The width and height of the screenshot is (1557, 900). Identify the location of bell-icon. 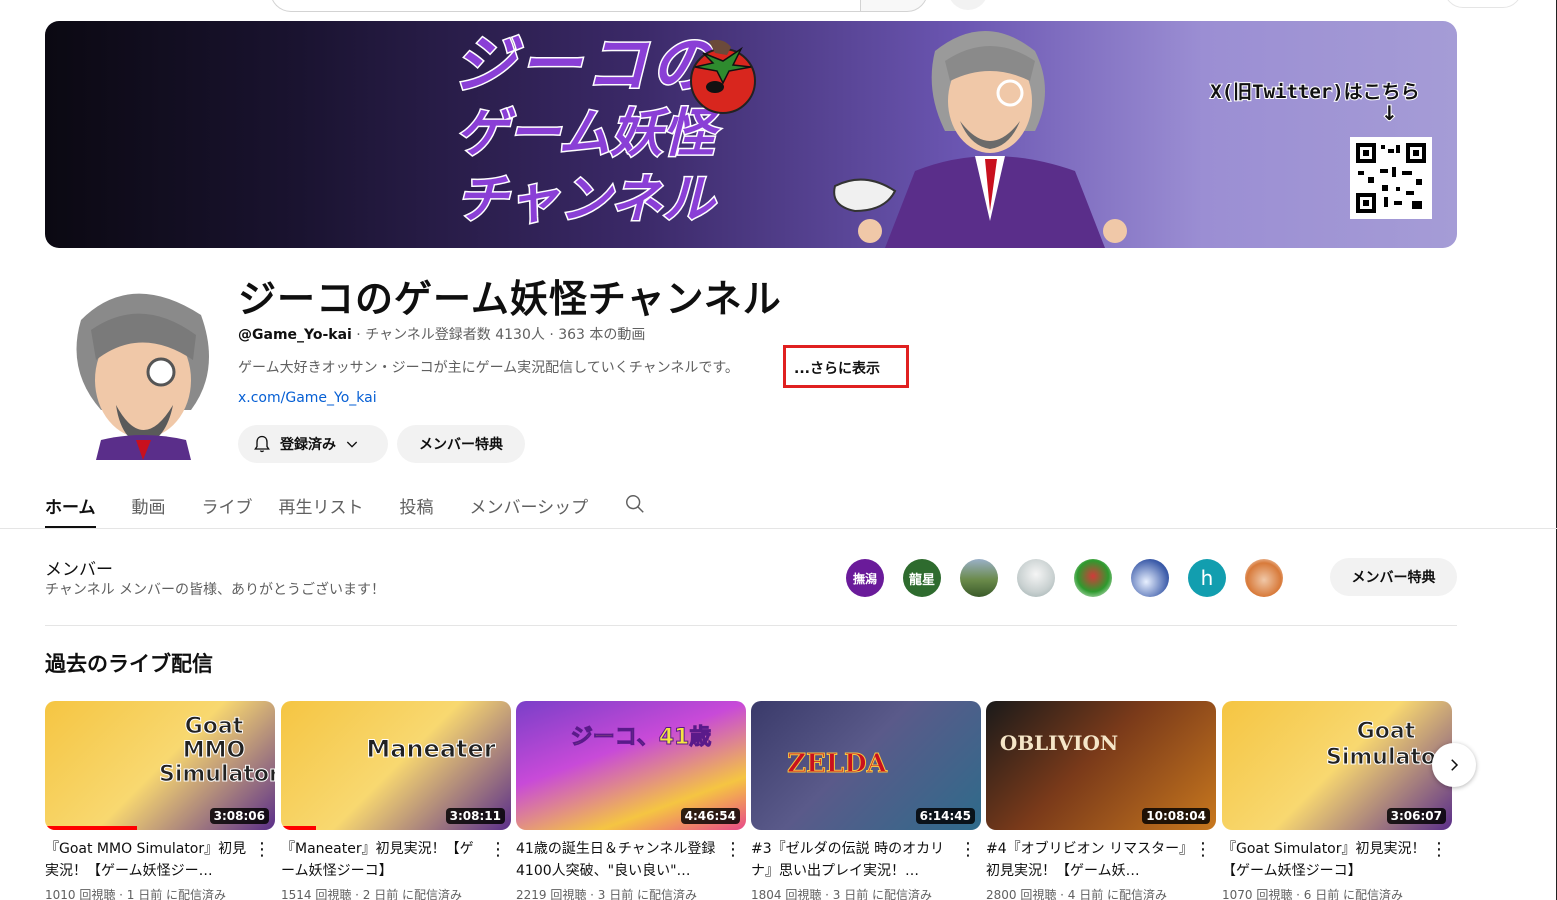
(262, 444).